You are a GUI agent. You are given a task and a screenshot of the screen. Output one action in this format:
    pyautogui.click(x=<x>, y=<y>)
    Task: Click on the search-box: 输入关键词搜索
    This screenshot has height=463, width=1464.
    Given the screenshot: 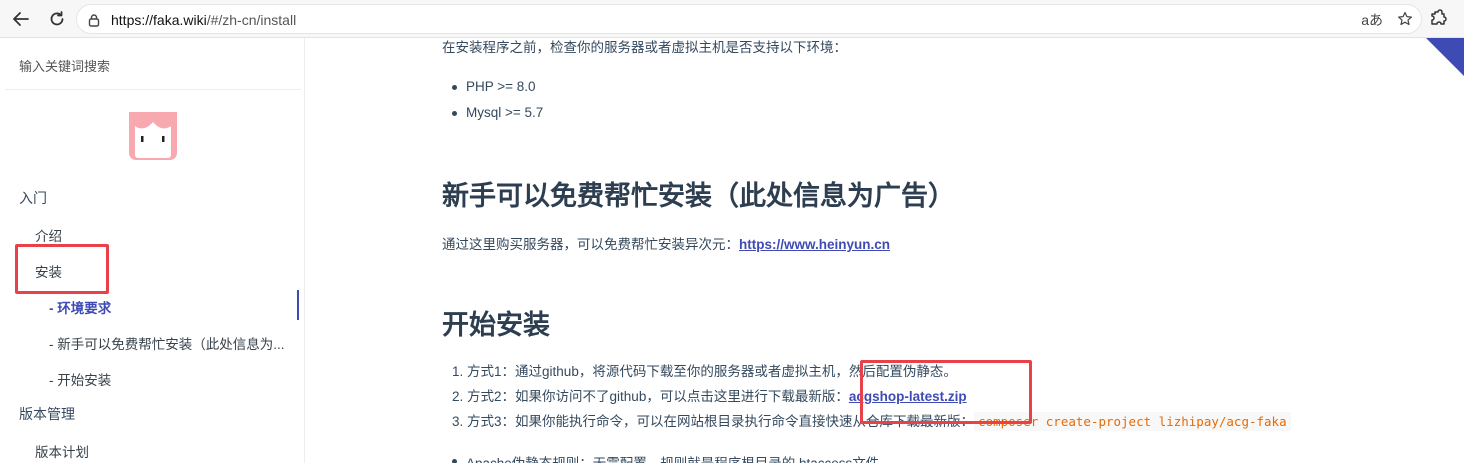 What is the action you would take?
    pyautogui.click(x=153, y=64)
    